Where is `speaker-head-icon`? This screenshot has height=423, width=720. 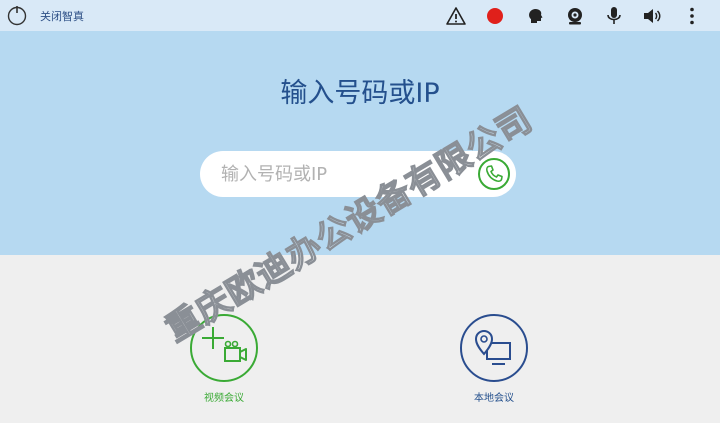
speaker-head-icon is located at coordinates (536, 16).